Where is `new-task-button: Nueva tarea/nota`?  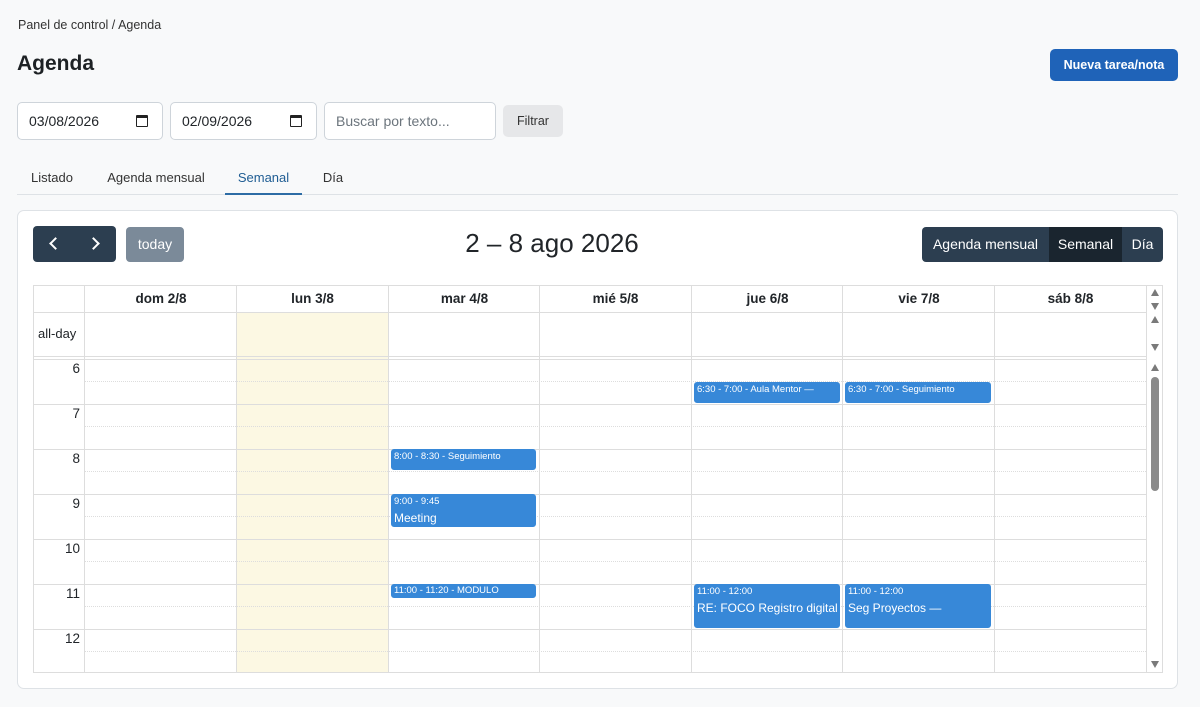
new-task-button: Nueva tarea/nota is located at coordinates (1114, 65).